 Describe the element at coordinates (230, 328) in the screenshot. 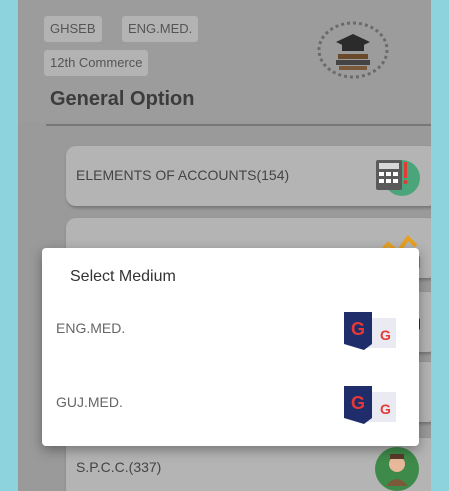

I see `medium-option-english: ENG.MED. G G` at that location.